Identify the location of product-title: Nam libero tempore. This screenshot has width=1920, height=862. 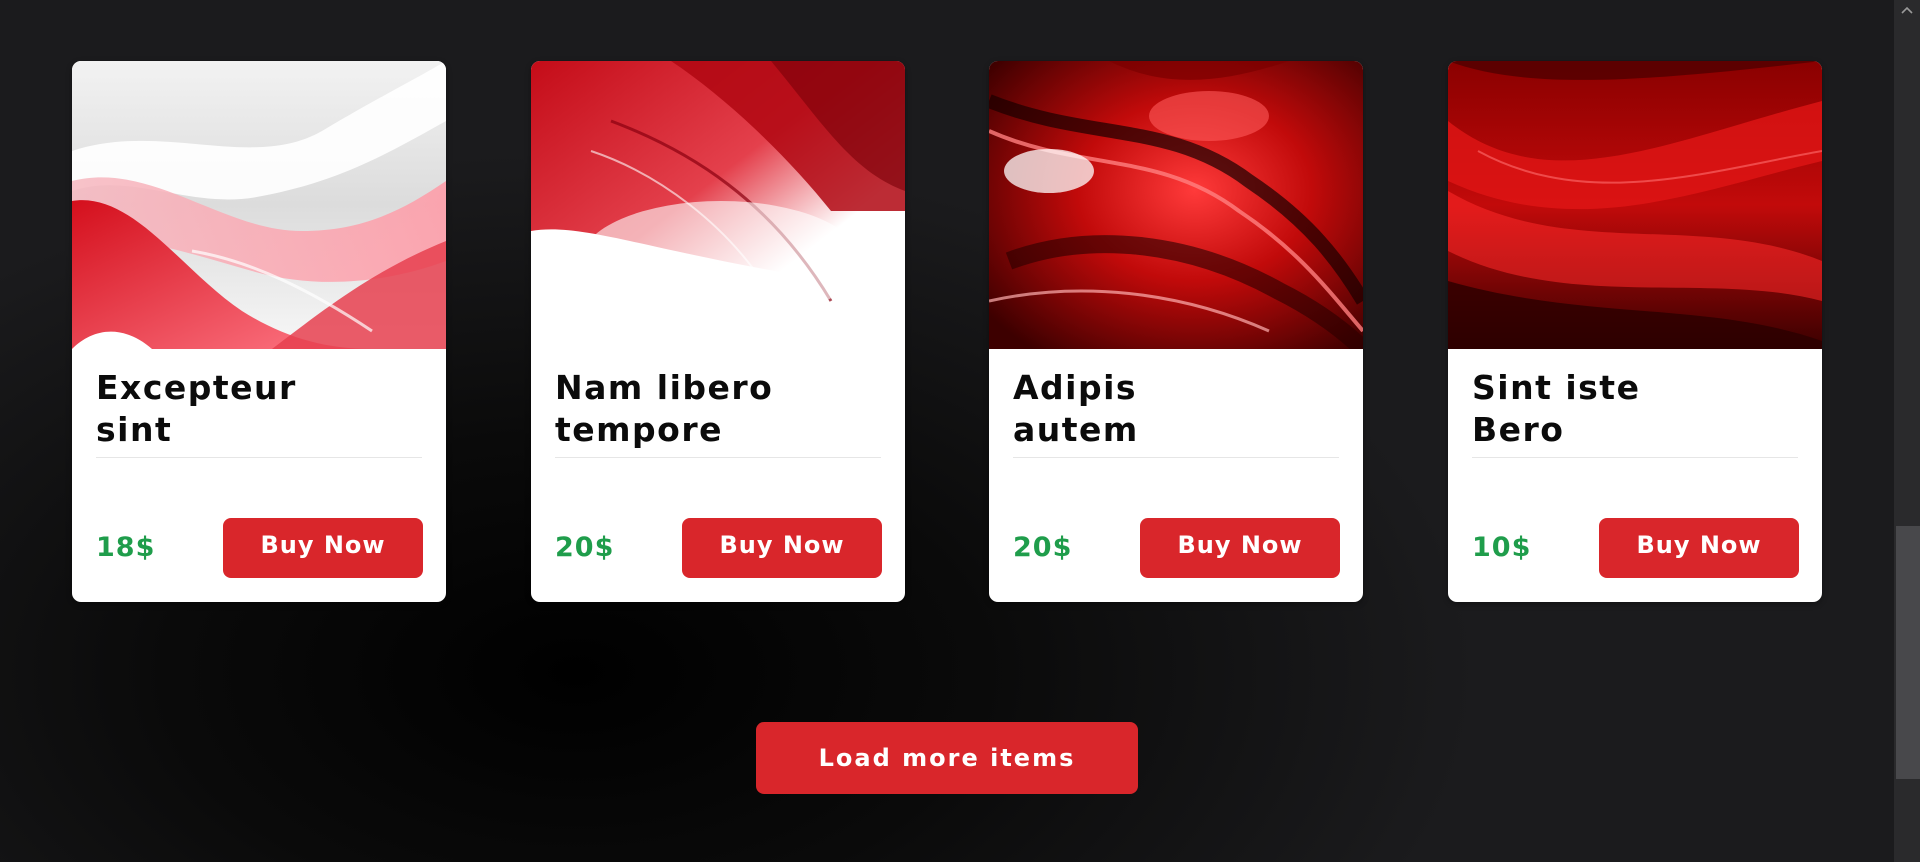
(718, 409).